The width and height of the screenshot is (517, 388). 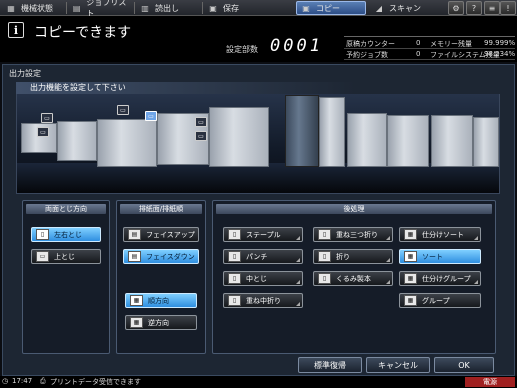 I want to click on tab-label: 読出し, so click(x=167, y=8).